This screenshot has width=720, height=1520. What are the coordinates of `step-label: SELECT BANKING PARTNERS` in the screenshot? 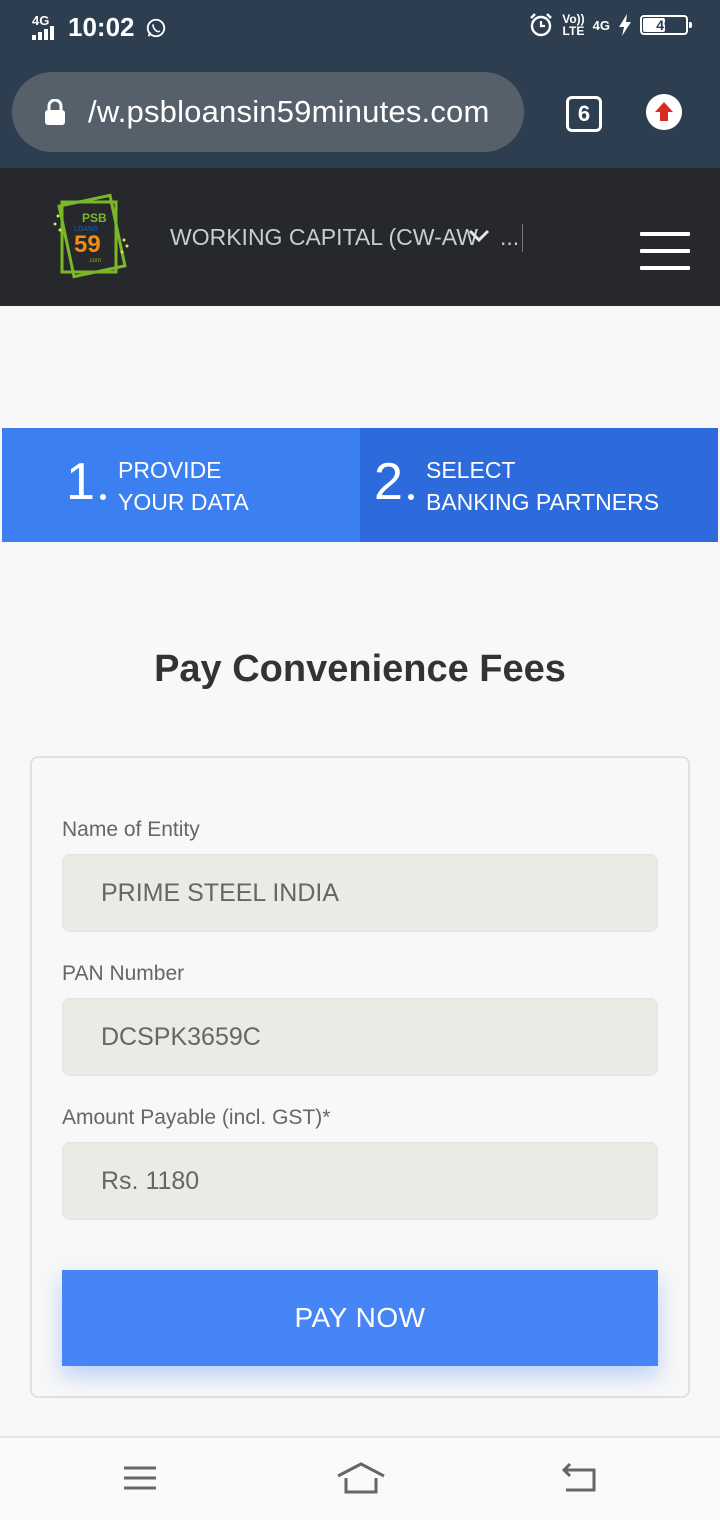 It's located at (542, 486).